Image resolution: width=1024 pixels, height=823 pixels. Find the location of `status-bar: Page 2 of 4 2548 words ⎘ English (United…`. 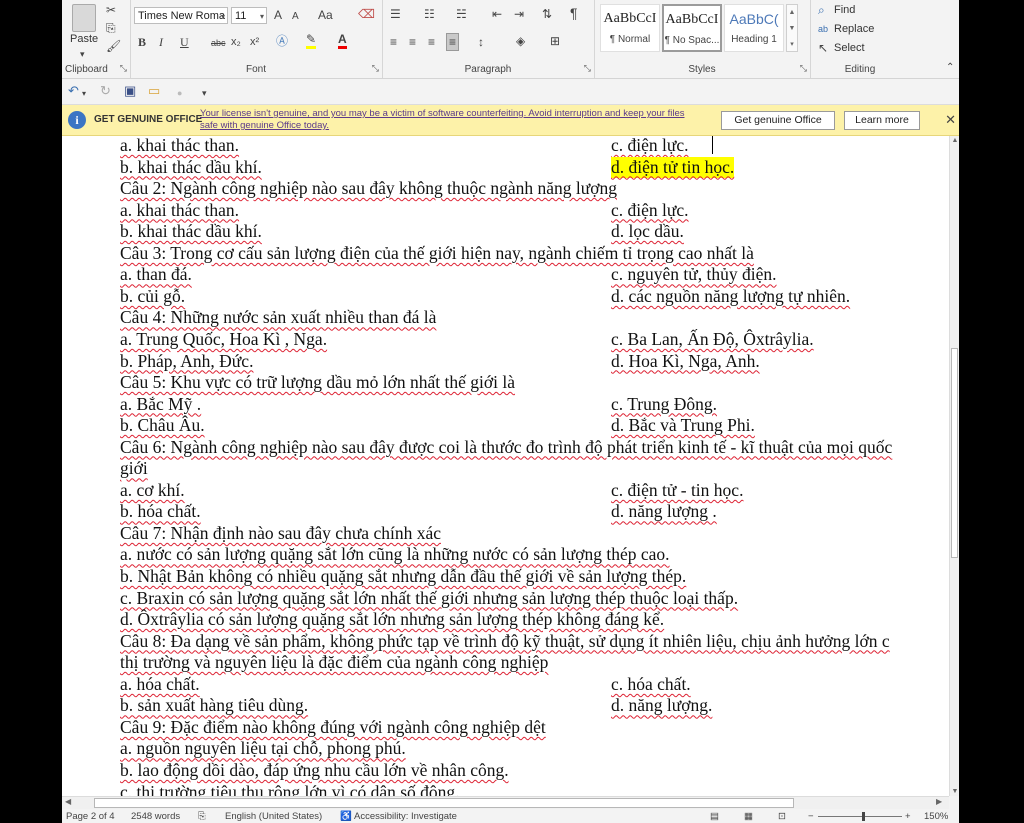

status-bar: Page 2 of 4 2548 words ⎘ English (United… is located at coordinates (510, 816).